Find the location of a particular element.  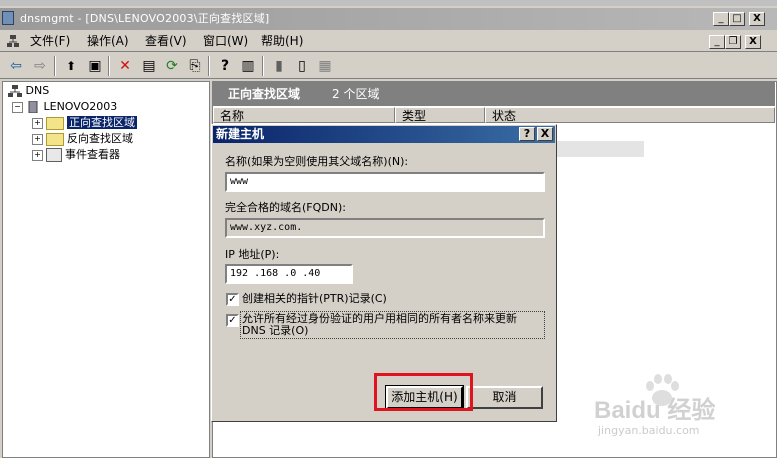

window-icon is located at coordinates (8, 18).